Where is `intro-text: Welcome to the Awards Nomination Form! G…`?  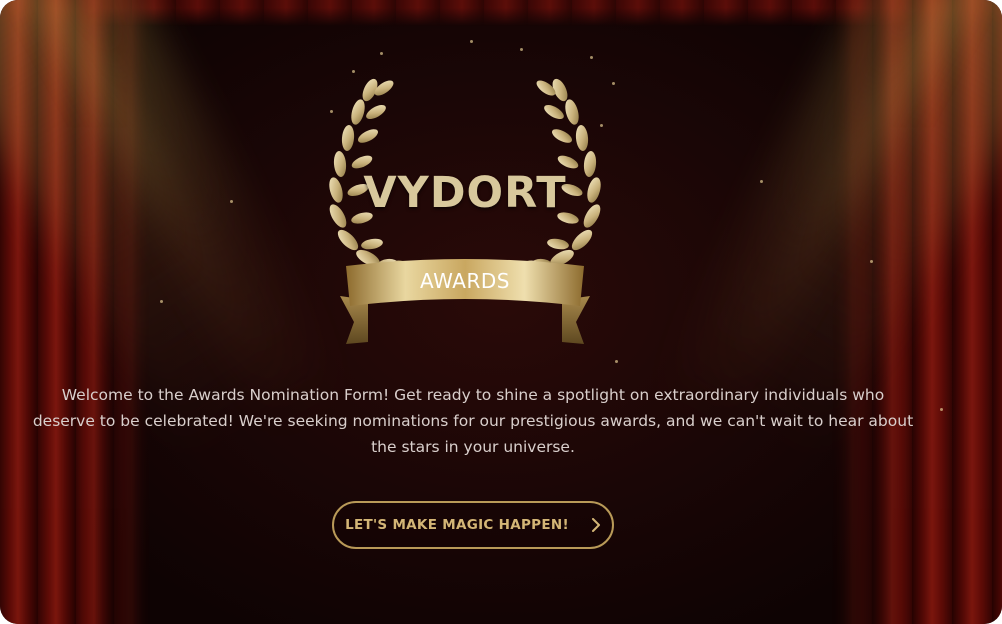 intro-text: Welcome to the Awards Nomination Form! G… is located at coordinates (473, 421).